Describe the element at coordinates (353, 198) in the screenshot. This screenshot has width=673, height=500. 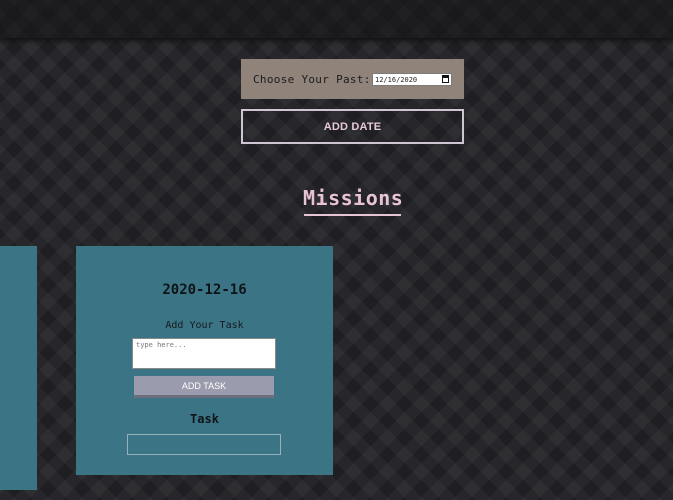
I see `missions-heading: Missions` at that location.